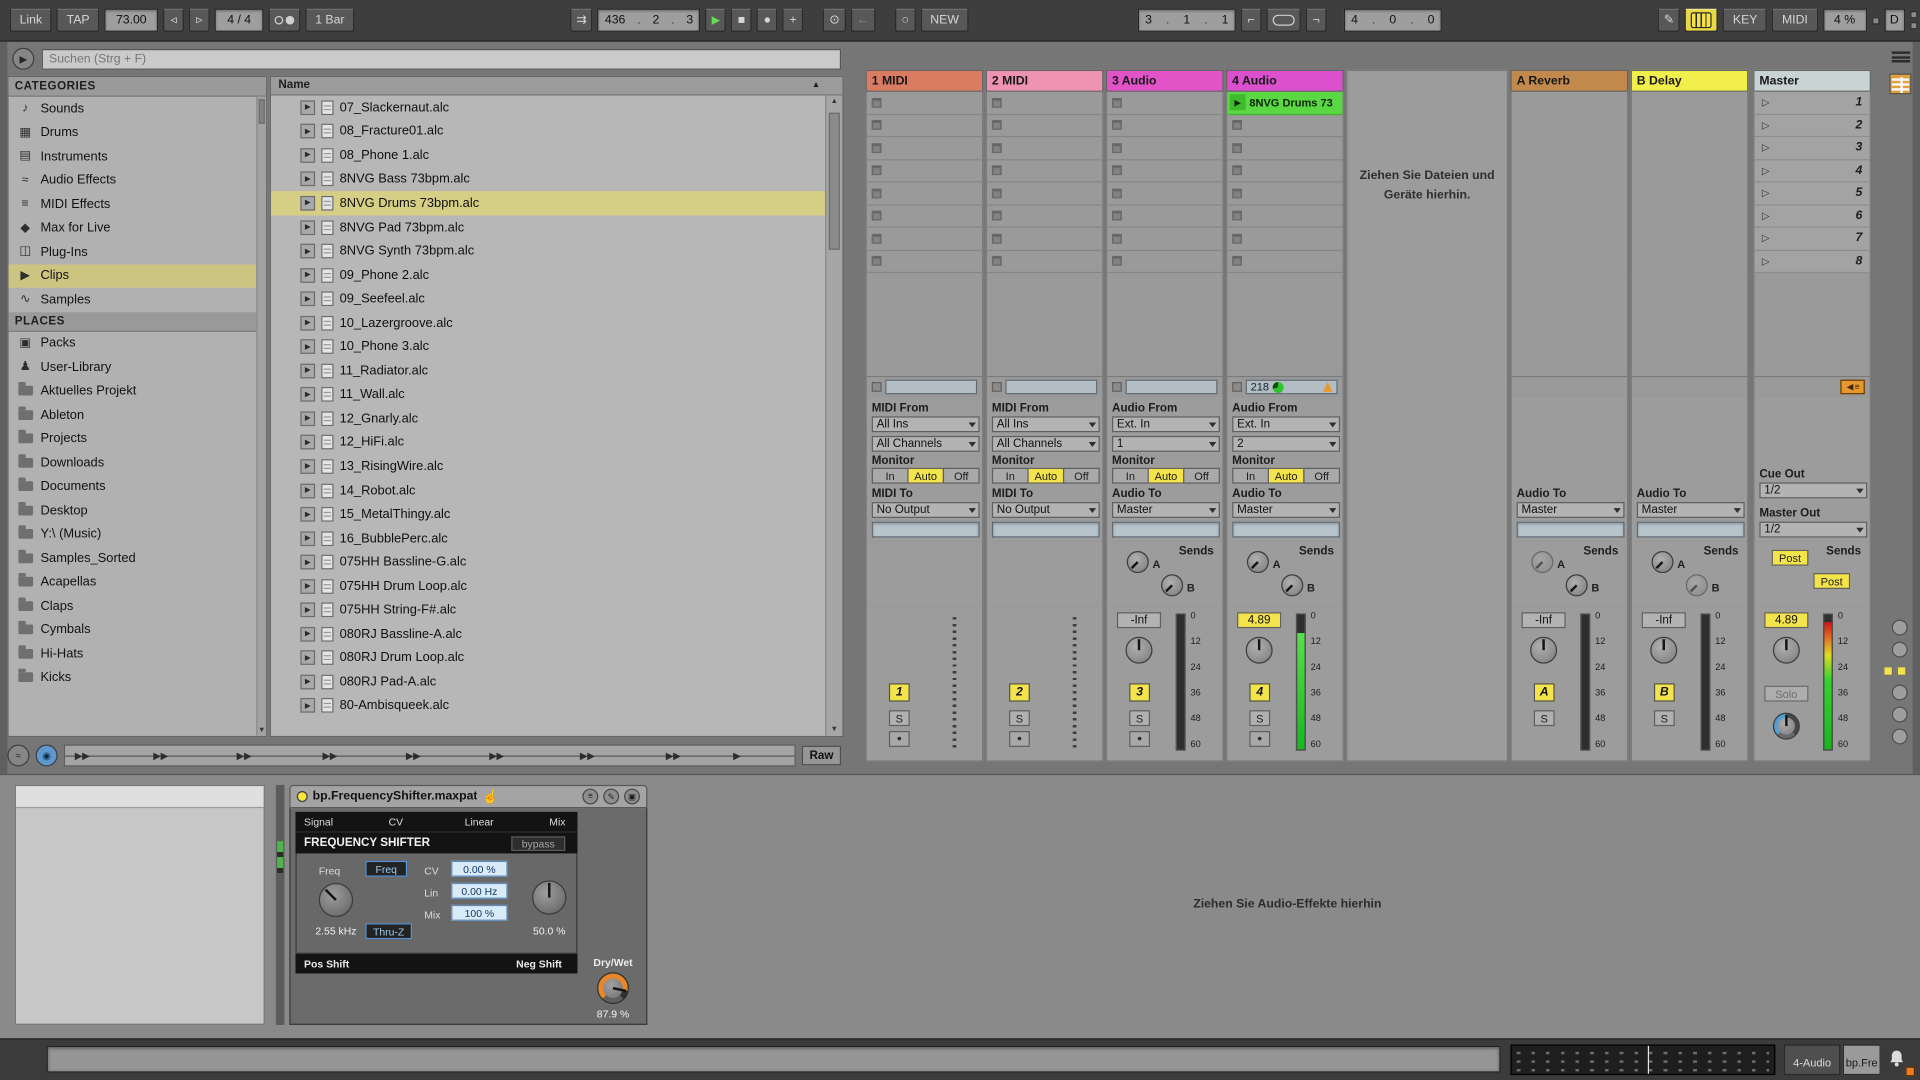 The image size is (1920, 1080). Describe the element at coordinates (284, 20) in the screenshot. I see `metronome-button` at that location.